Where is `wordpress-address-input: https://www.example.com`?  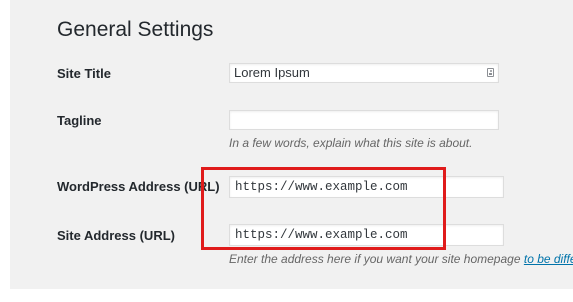
wordpress-address-input: https://www.example.com is located at coordinates (366, 187).